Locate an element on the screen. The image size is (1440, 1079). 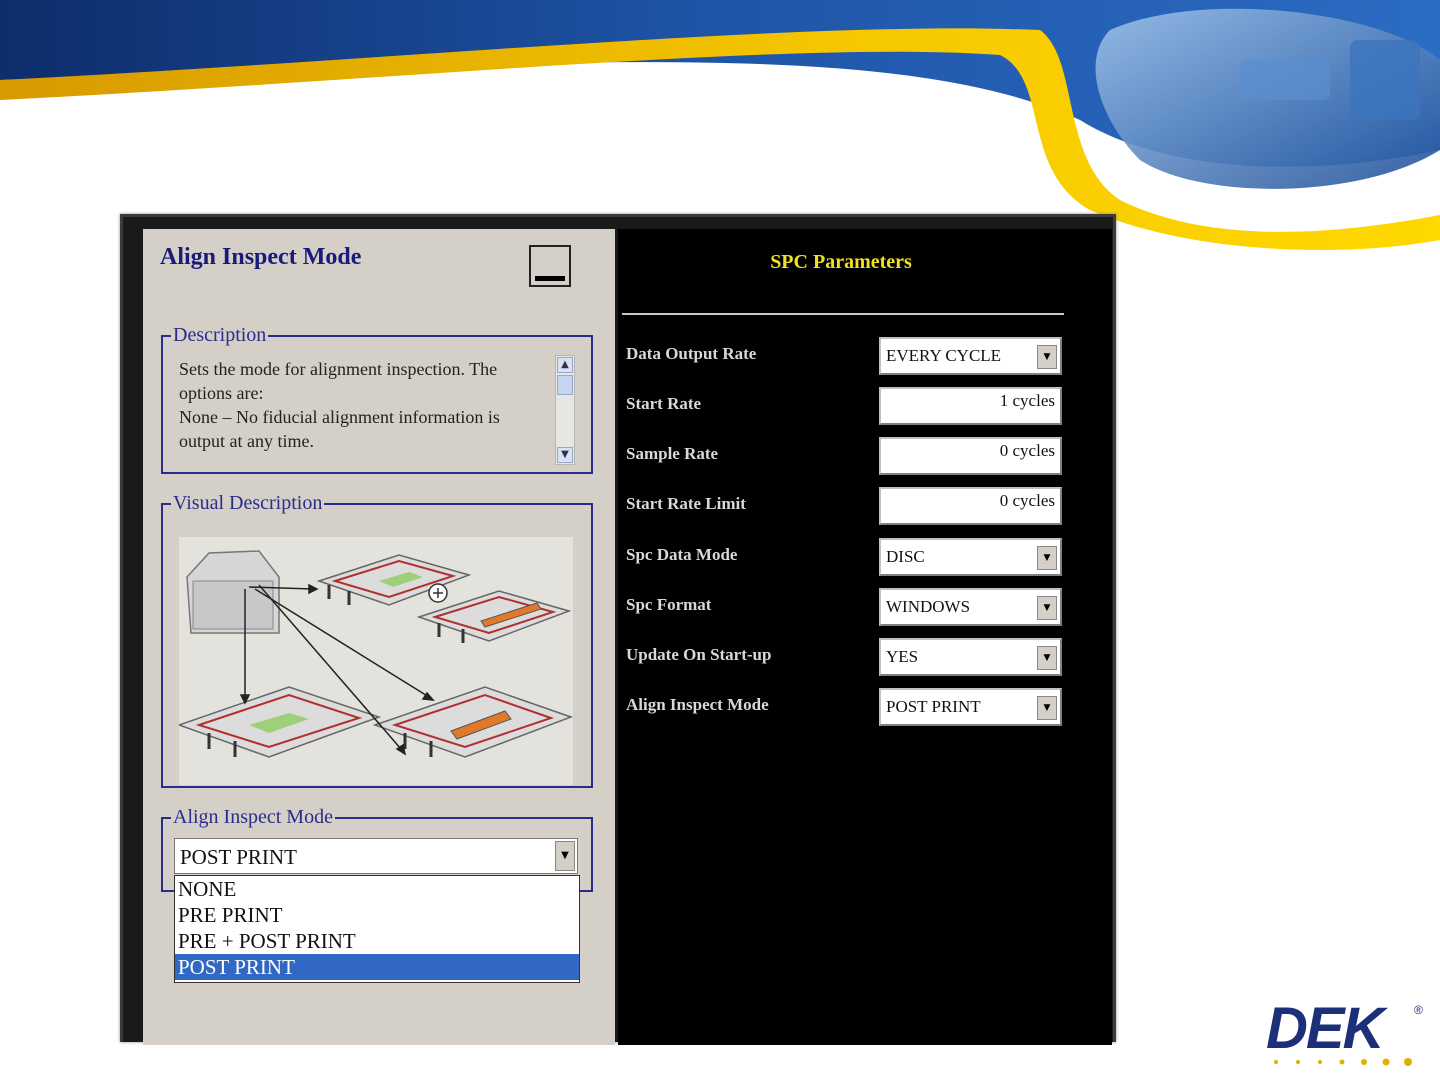
option-post-print: POST PRINT is located at coordinates (377, 967).